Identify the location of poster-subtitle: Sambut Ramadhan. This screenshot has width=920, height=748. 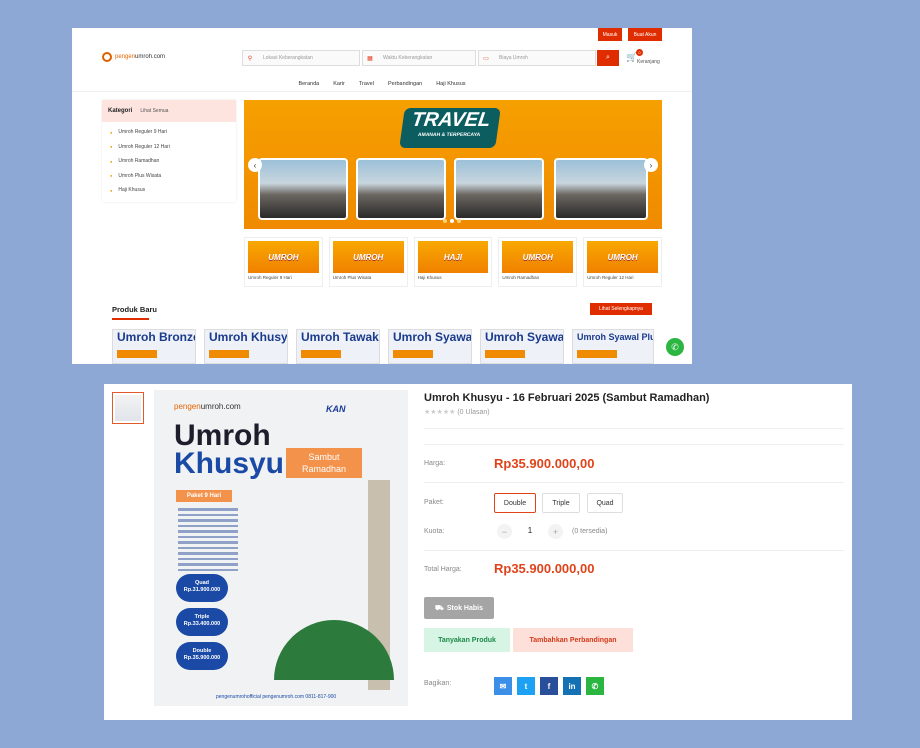
(324, 463).